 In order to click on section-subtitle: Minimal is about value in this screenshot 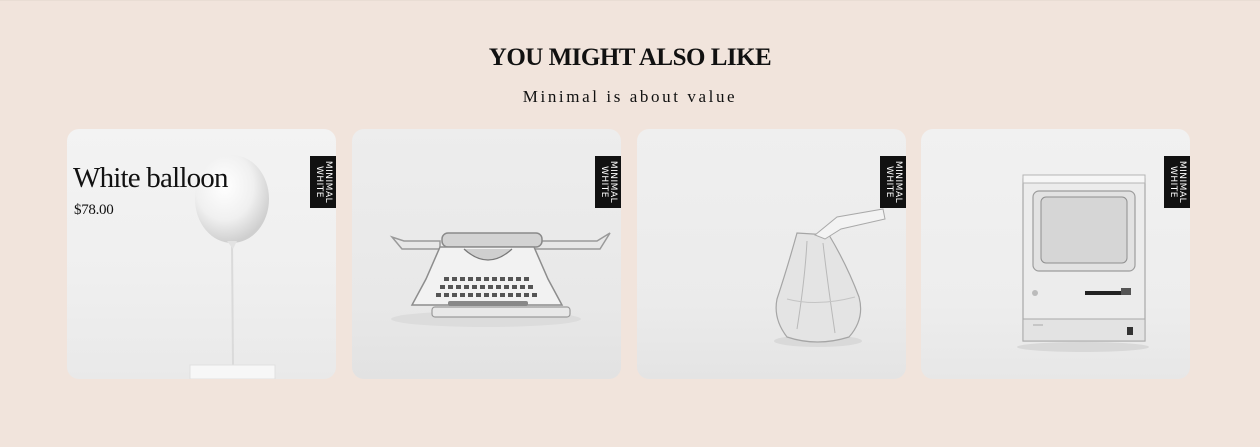, I will do `click(630, 96)`.